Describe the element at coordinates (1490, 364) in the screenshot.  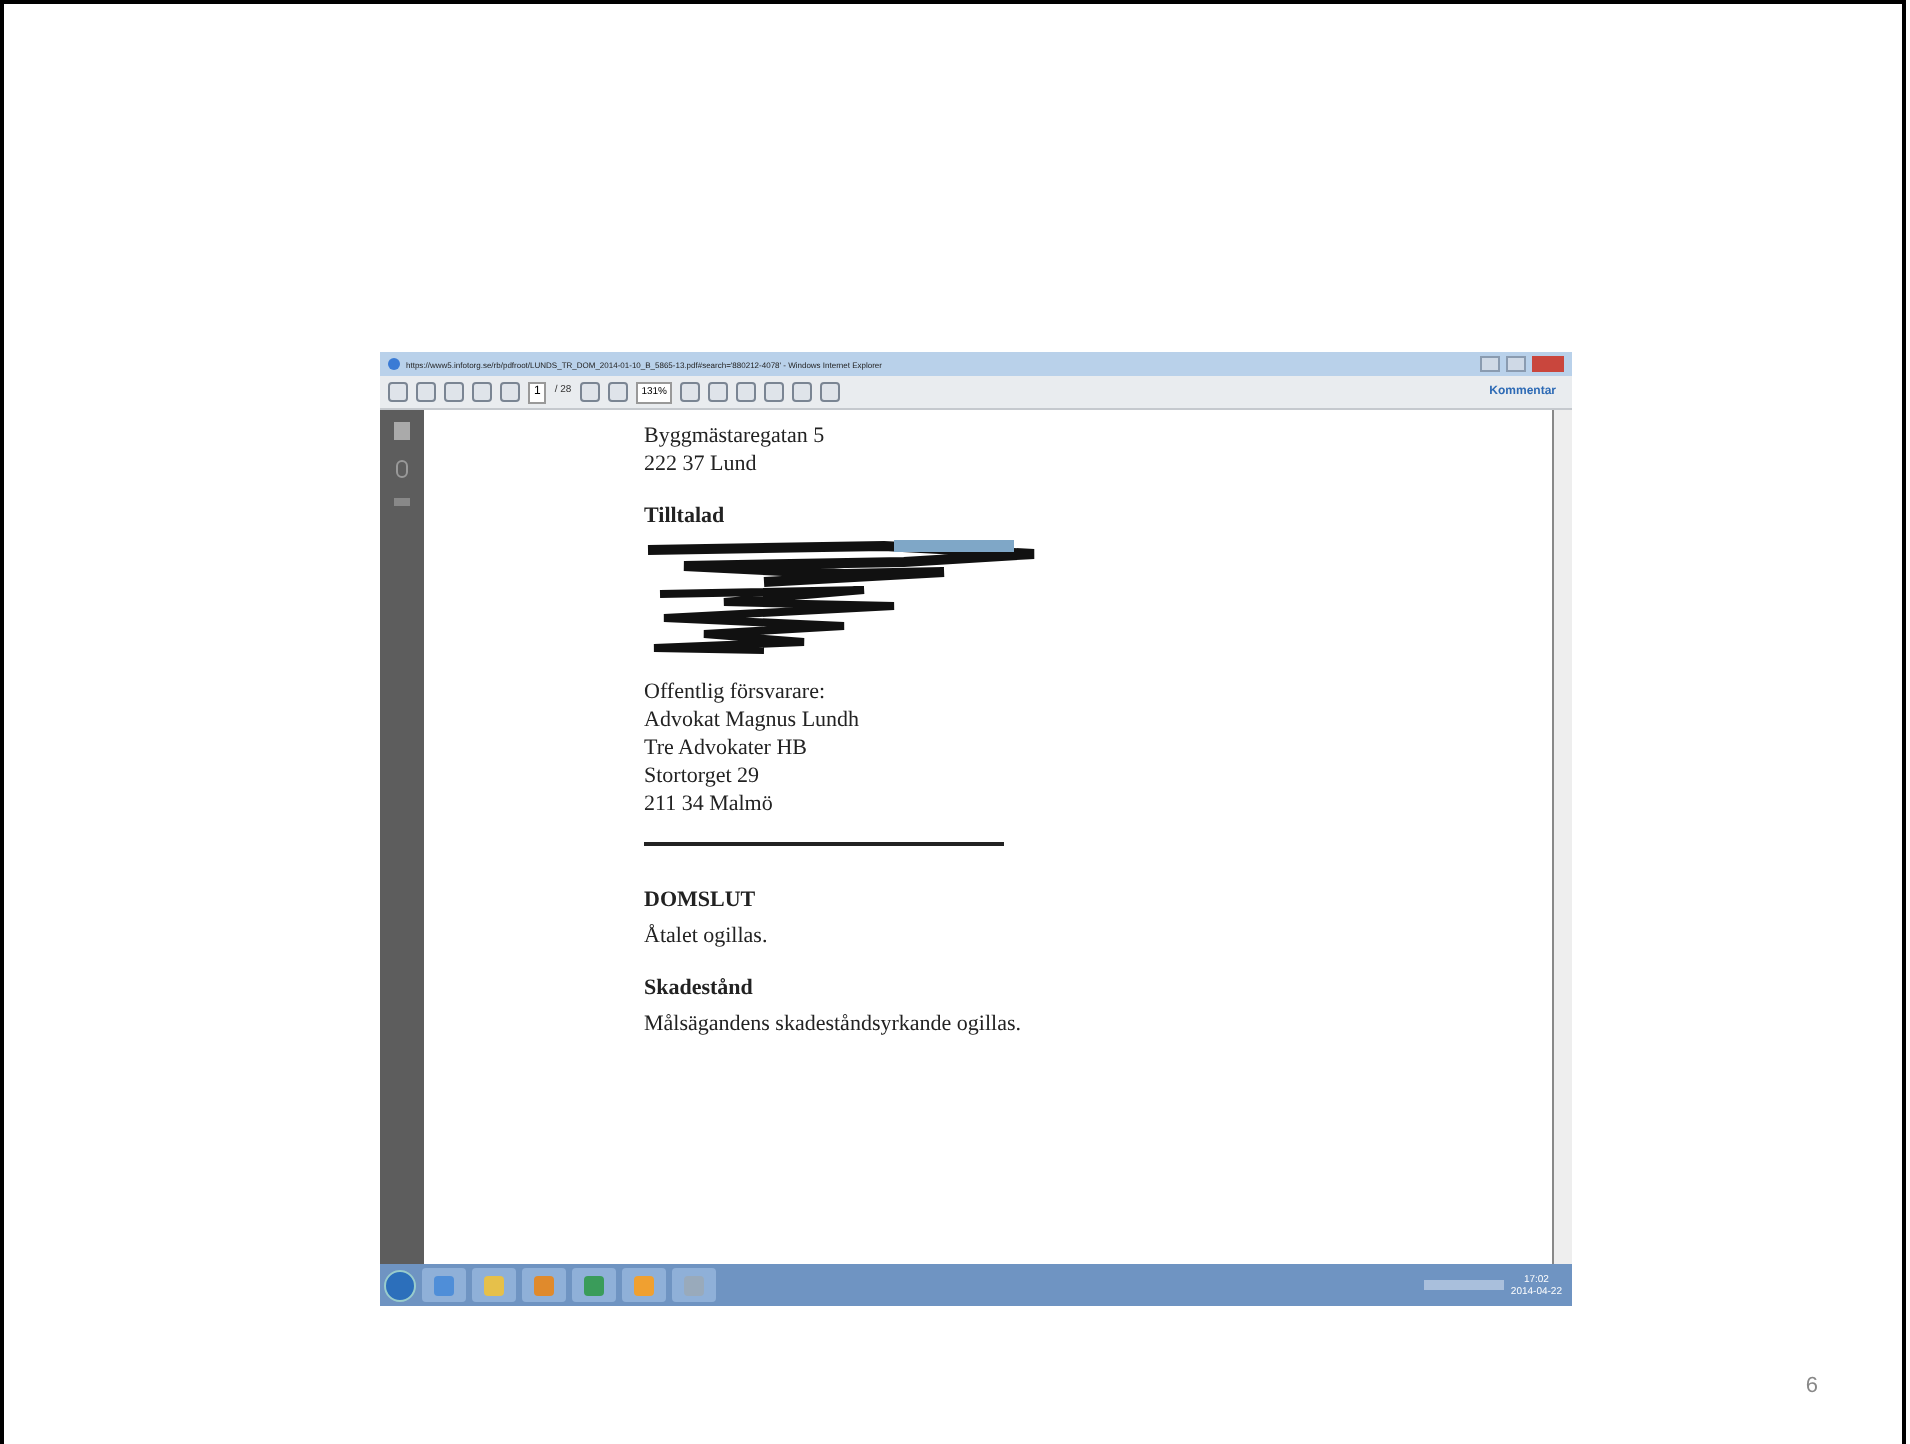
I see `minimize-button` at that location.